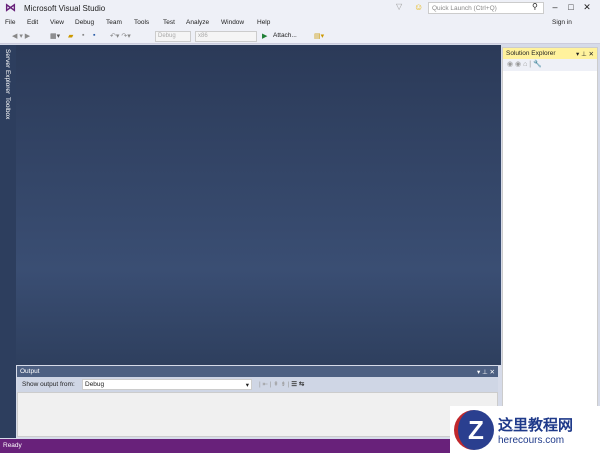 The image size is (600, 453). I want to click on quick-launch-input: Quick Launch (Ctrl+Q), so click(486, 8).